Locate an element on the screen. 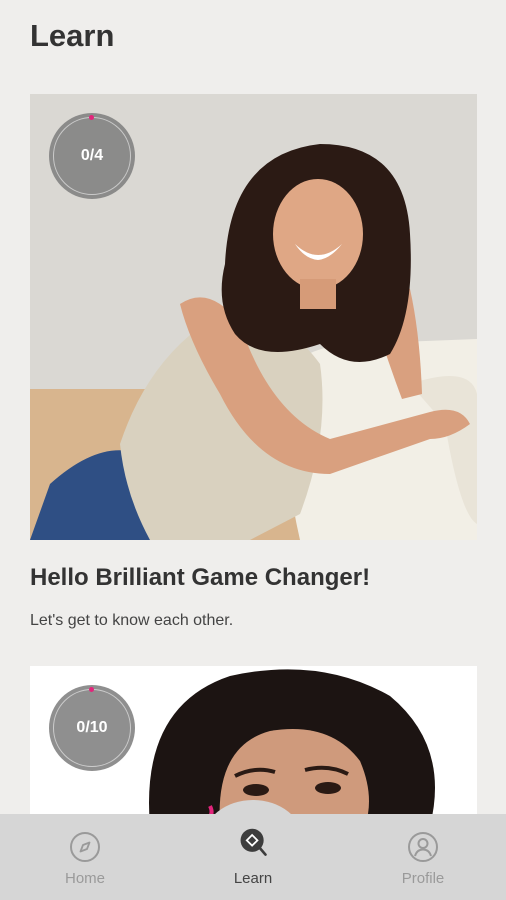 The width and height of the screenshot is (506, 900). page-title: Learn is located at coordinates (72, 35).